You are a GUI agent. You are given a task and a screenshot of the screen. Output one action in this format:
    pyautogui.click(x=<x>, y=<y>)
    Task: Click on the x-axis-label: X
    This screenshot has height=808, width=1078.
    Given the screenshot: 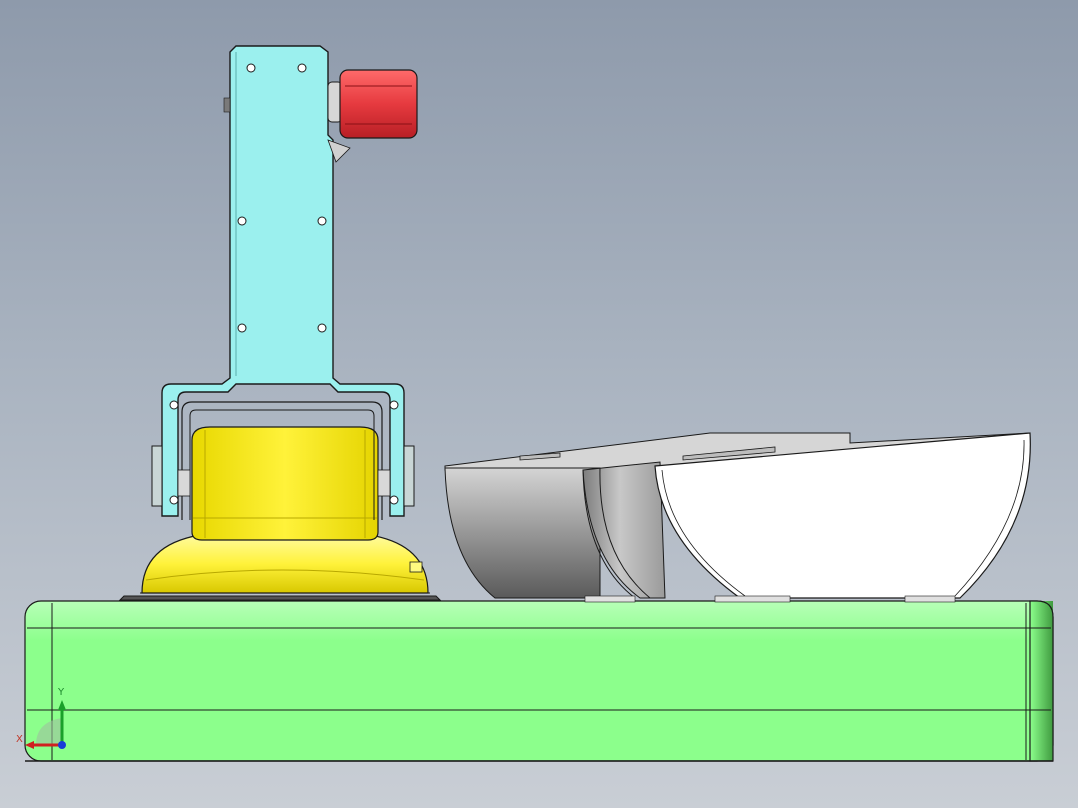 What is the action you would take?
    pyautogui.click(x=19, y=739)
    